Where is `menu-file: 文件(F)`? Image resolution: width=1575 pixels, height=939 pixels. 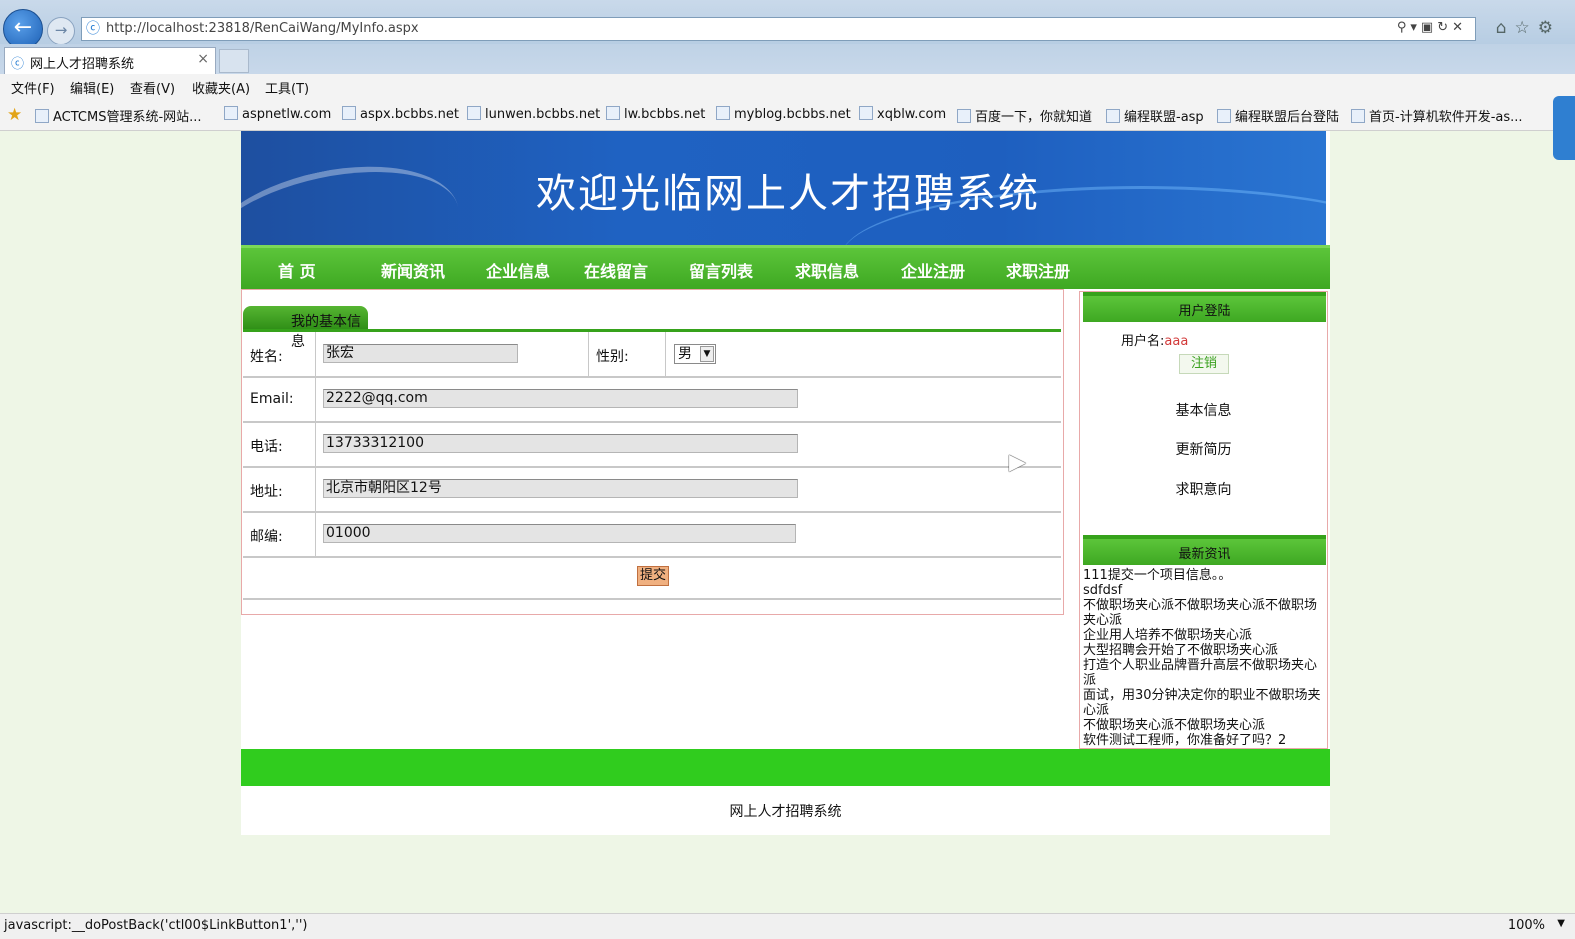
menu-file: 文件(F) is located at coordinates (33, 87).